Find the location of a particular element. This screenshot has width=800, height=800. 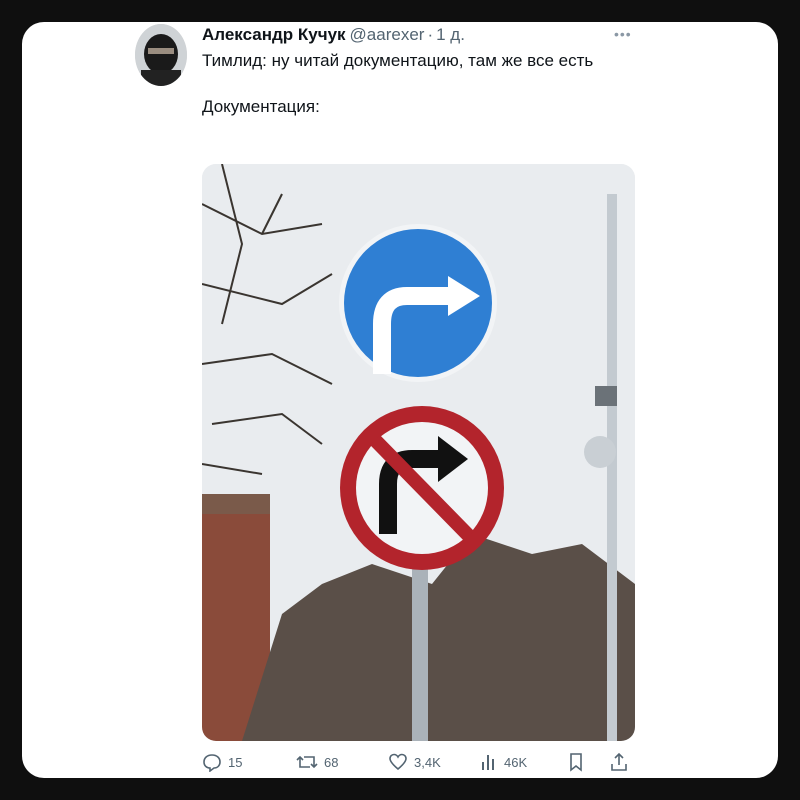

like-button: 3,4K is located at coordinates (414, 762).